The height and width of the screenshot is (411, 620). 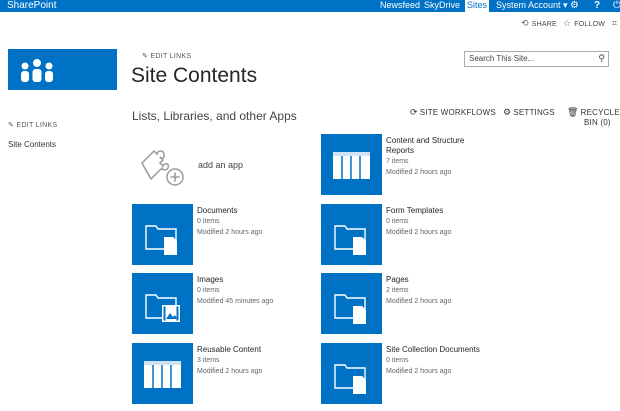 What do you see at coordinates (267, 350) in the screenshot?
I see `app-title: Reusable Content` at bounding box center [267, 350].